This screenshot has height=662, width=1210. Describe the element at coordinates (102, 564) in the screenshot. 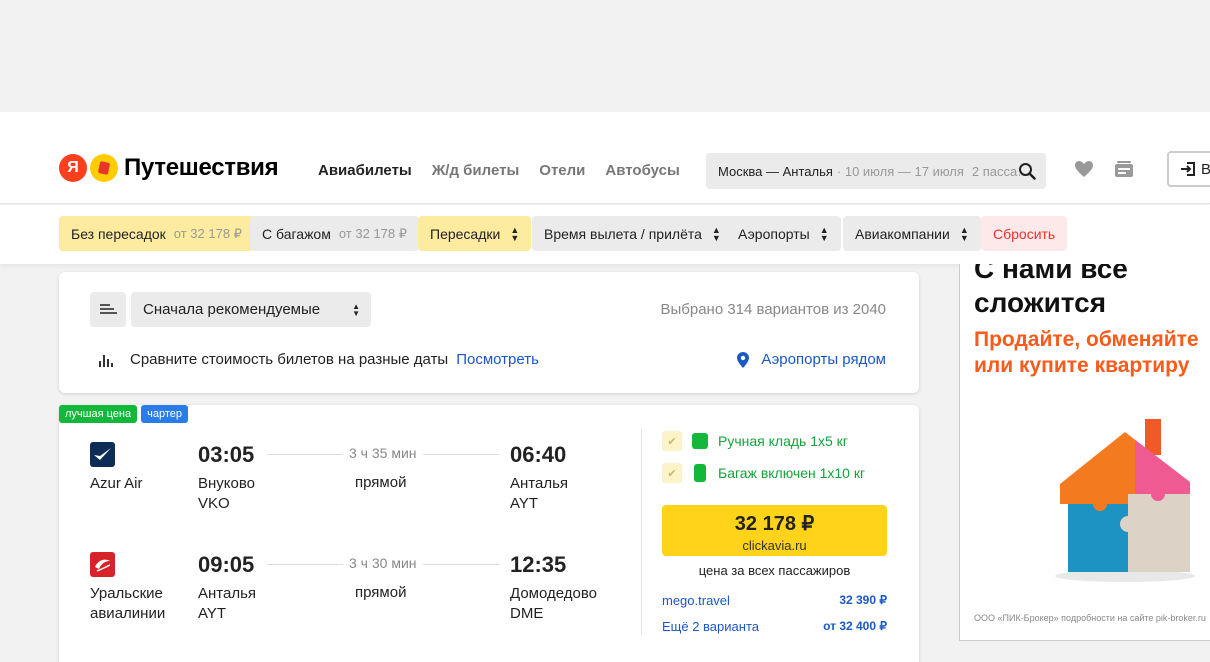

I see `ural-airlines-logo-icon` at that location.